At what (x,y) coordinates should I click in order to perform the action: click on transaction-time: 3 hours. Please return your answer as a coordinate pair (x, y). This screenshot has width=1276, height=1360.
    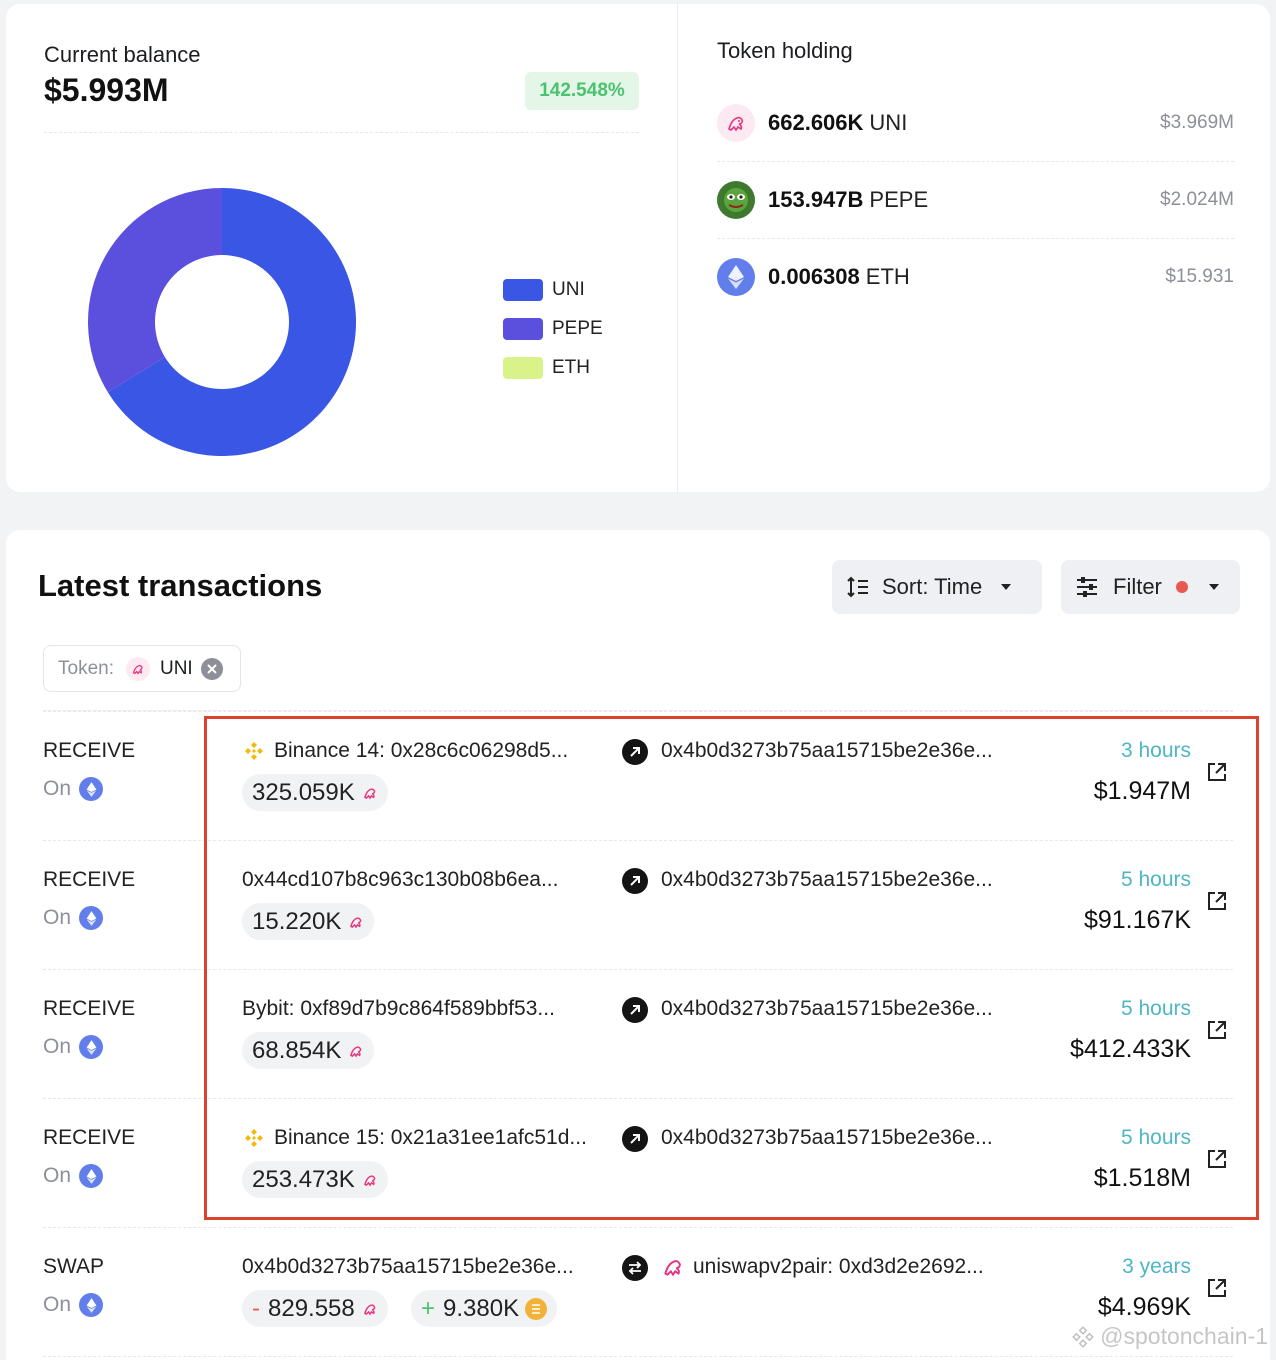
    Looking at the image, I should click on (1155, 750).